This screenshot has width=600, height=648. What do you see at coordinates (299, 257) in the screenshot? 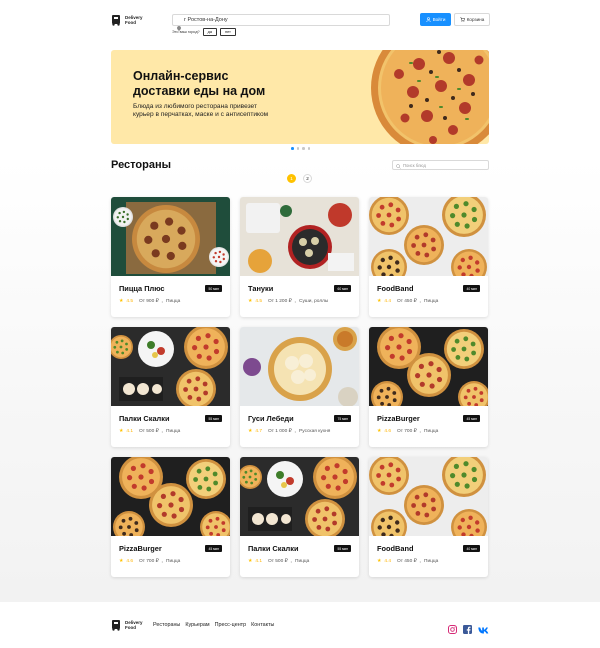
I see `restaurant-card: Тануки 60 мин ★ 4.5 От 1 200 ₽ • Суши, роллы` at bounding box center [299, 257].